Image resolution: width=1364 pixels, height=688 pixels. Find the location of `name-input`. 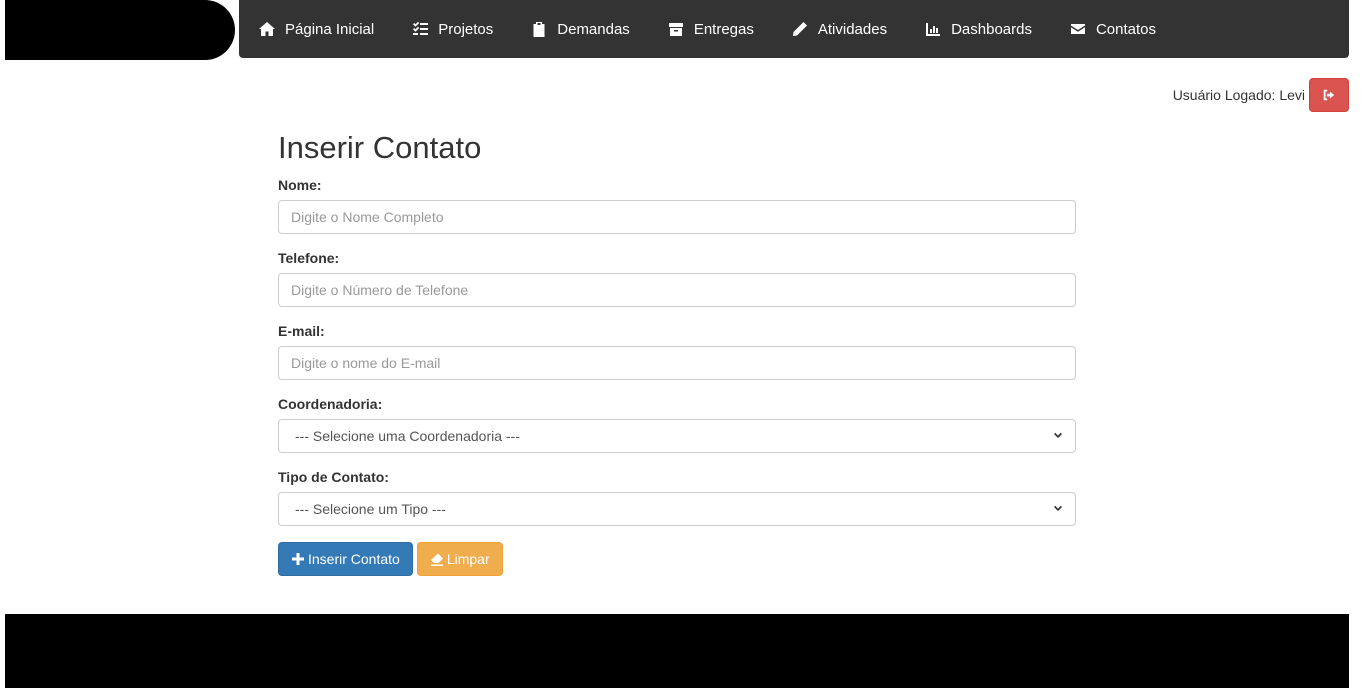

name-input is located at coordinates (677, 217).